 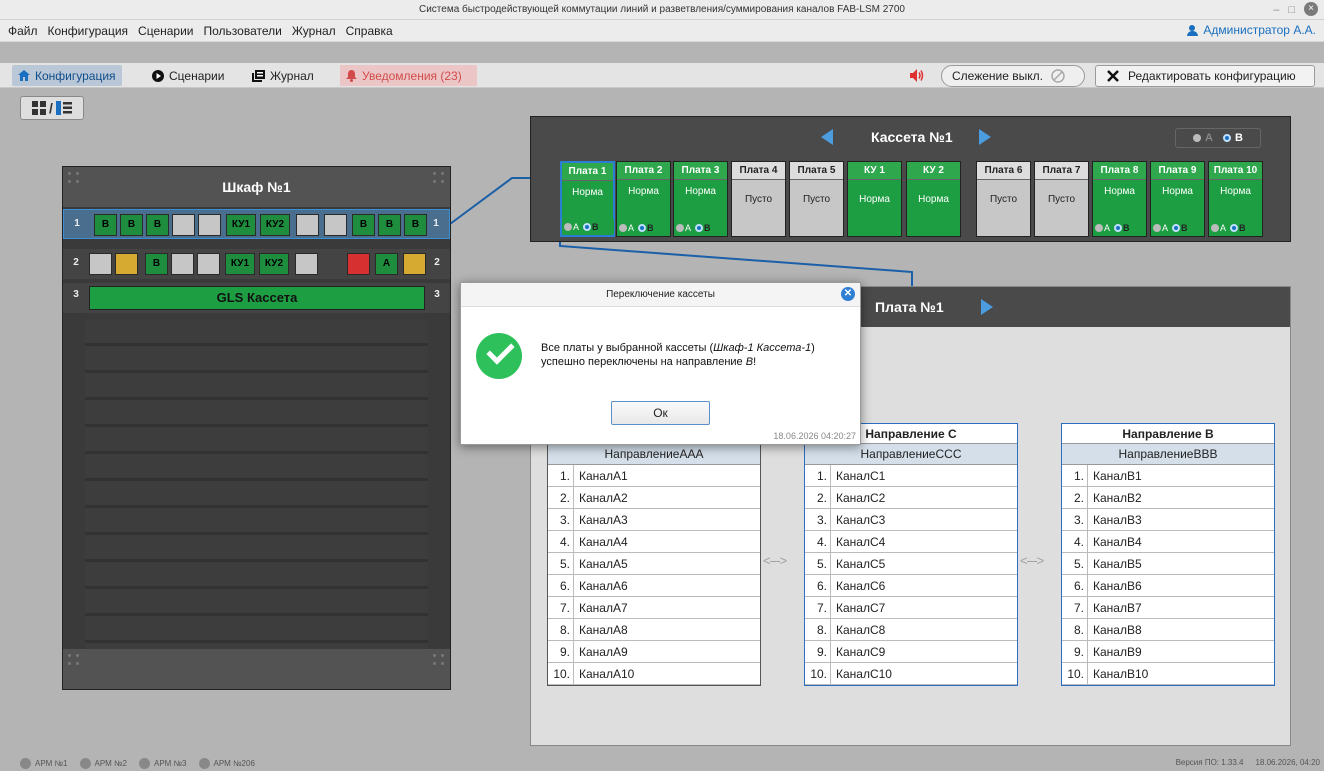 What do you see at coordinates (1119, 171) in the screenshot?
I see `board-title: Плата 8` at bounding box center [1119, 171].